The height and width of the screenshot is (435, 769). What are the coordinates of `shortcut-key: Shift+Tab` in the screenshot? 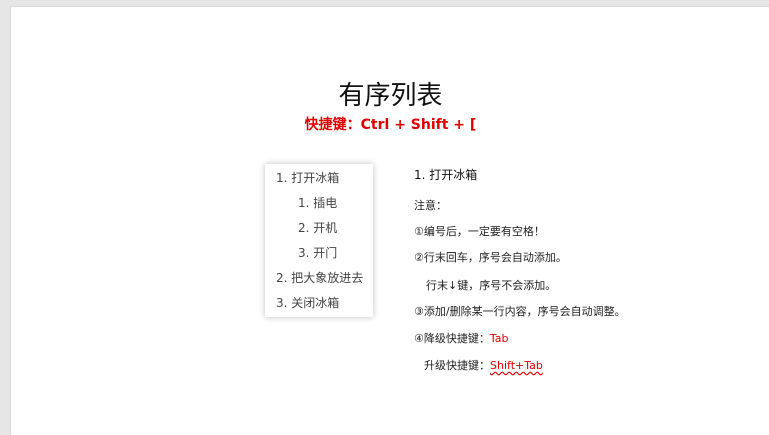 It's located at (516, 365).